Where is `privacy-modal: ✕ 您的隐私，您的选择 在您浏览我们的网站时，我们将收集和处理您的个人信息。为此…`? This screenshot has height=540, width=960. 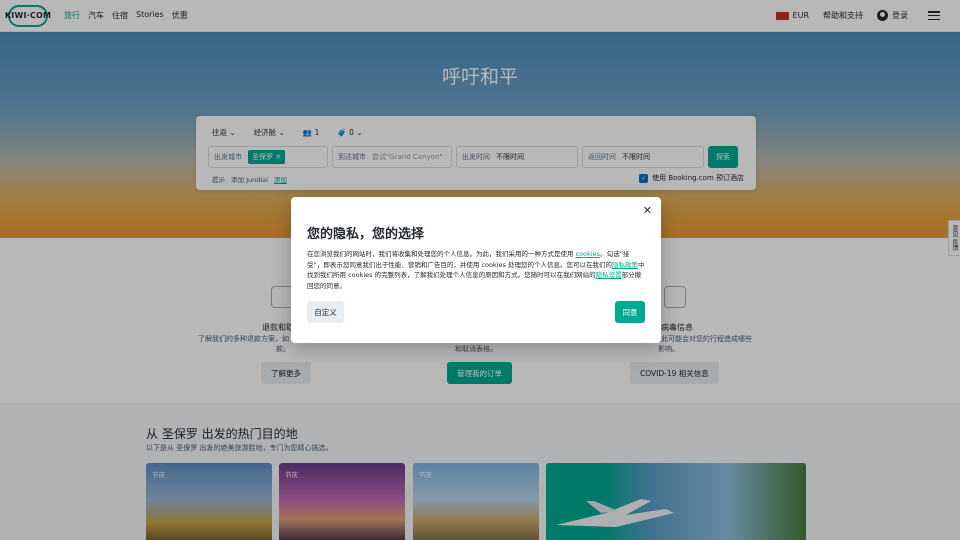
privacy-modal: ✕ 您的隐私，您的选择 在您浏览我们的网站时，我们将收集和处理您的个人信息。为此… is located at coordinates (476, 270).